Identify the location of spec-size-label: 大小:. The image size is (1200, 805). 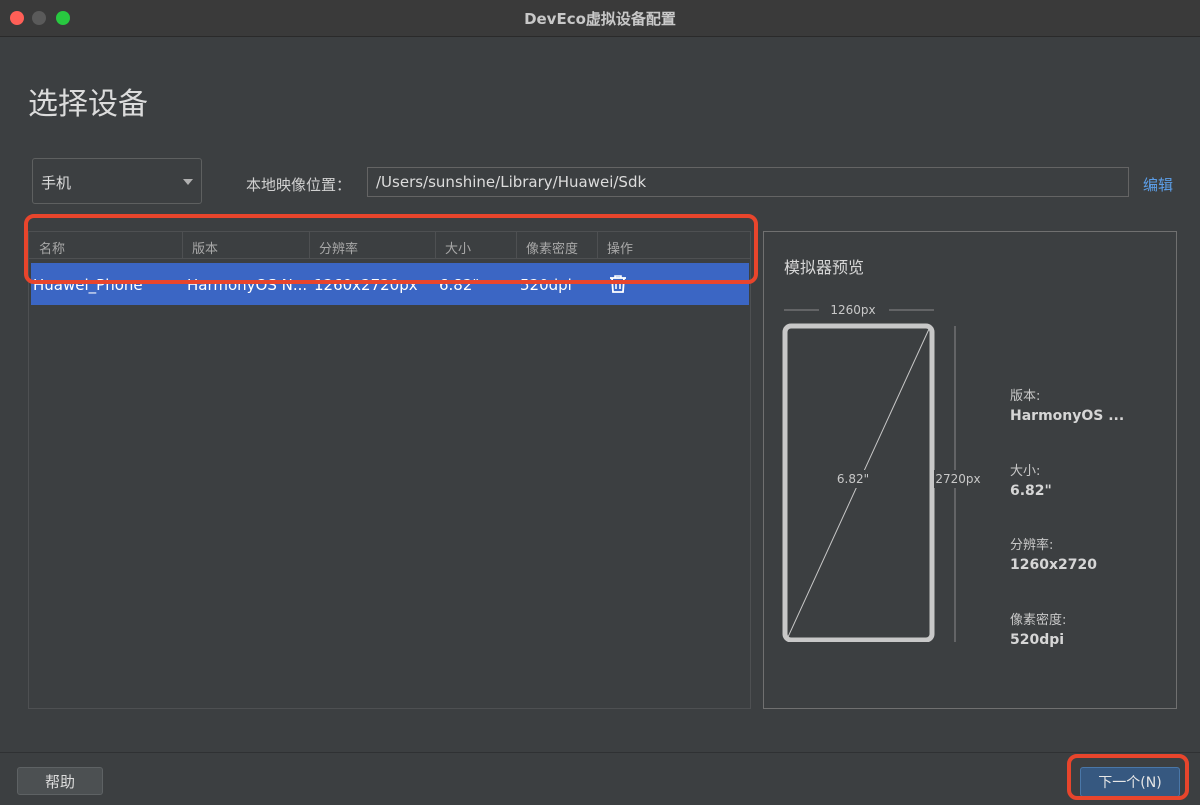
(1025, 471).